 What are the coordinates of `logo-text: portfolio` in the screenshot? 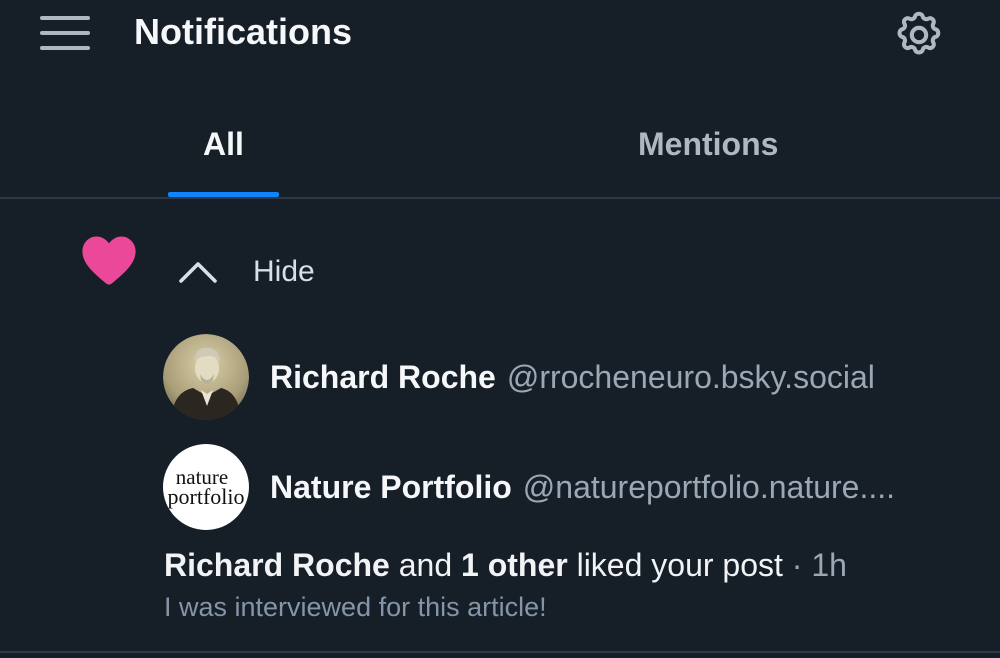 It's located at (206, 496).